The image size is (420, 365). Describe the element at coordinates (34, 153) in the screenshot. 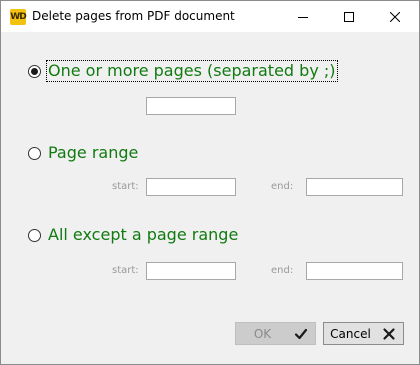

I see `radio-page-range` at that location.